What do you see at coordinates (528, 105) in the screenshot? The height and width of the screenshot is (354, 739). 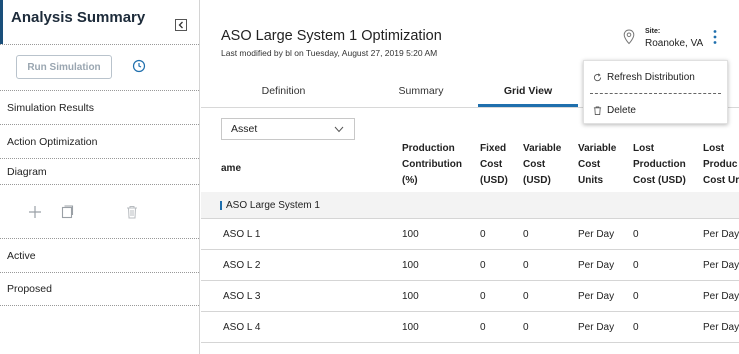 I see `active-tab-indicator` at bounding box center [528, 105].